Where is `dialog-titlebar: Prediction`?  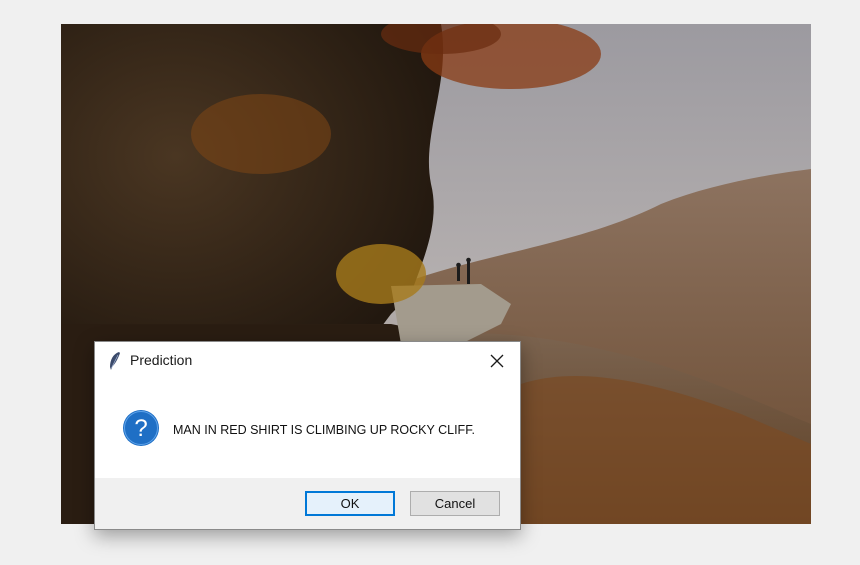
dialog-titlebar: Prediction is located at coordinates (307, 361).